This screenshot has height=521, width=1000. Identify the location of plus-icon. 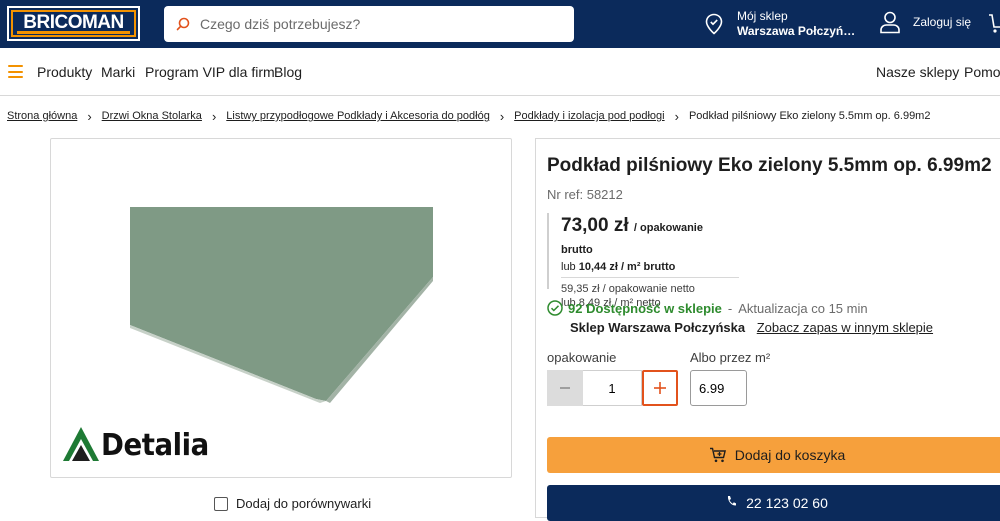
(660, 388).